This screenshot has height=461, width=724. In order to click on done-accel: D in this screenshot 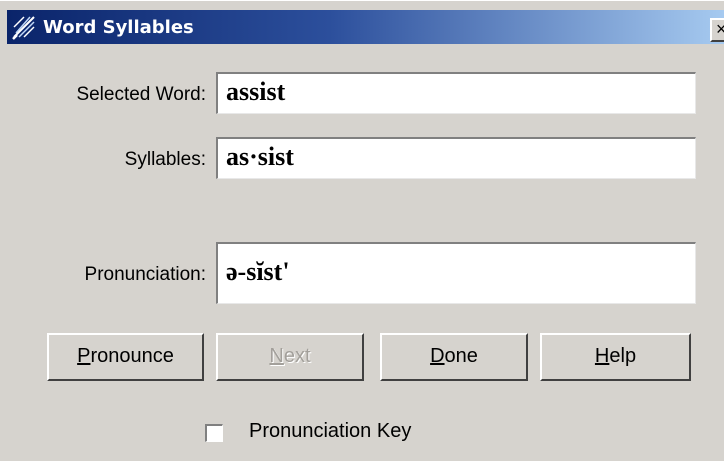, I will do `click(437, 356)`.